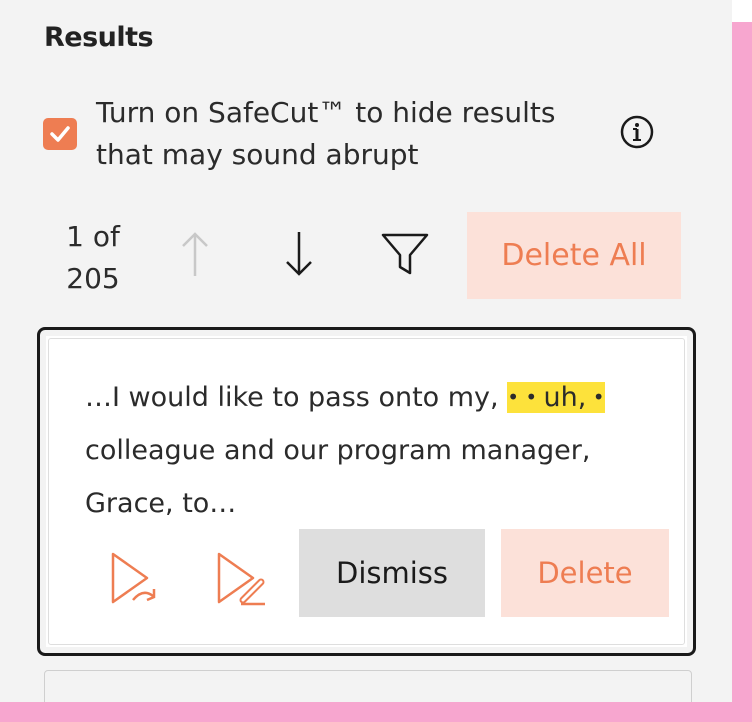 Image resolution: width=752 pixels, height=722 pixels. Describe the element at coordinates (338, 450) in the screenshot. I see `snippet-line-2: colleague and our program manager,` at that location.